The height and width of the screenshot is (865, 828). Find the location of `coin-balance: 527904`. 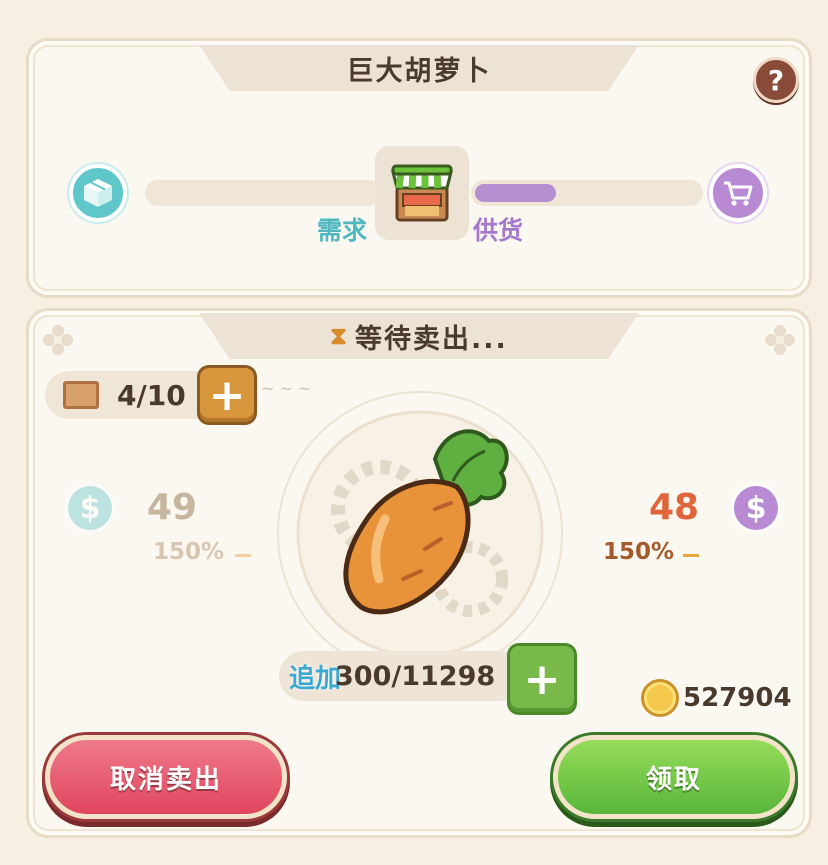

coin-balance: 527904 is located at coordinates (716, 698).